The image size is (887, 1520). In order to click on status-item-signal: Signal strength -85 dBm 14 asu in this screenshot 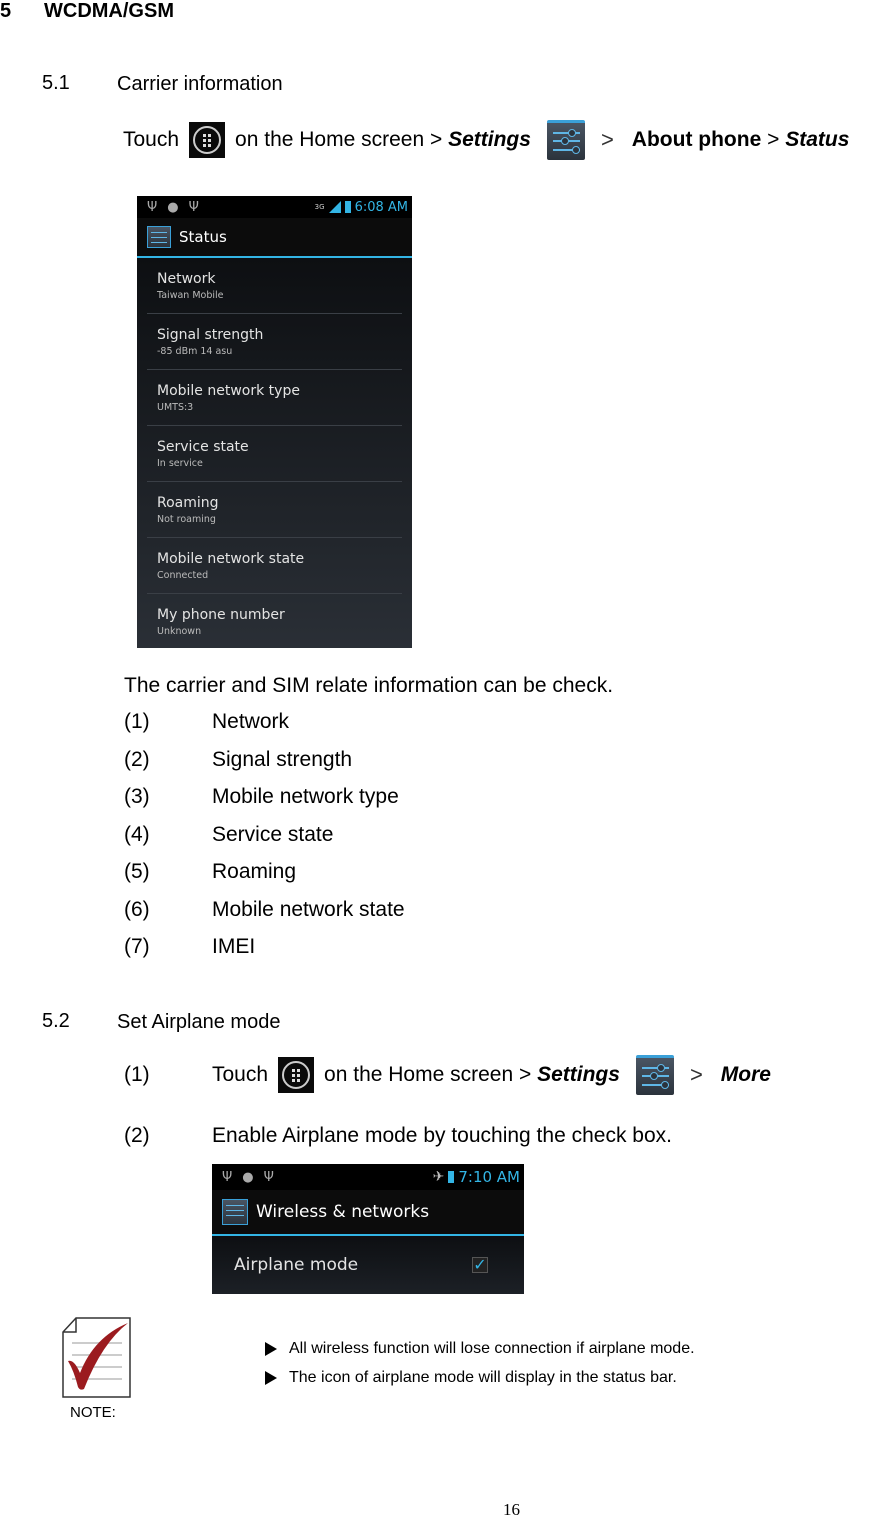, I will do `click(274, 342)`.